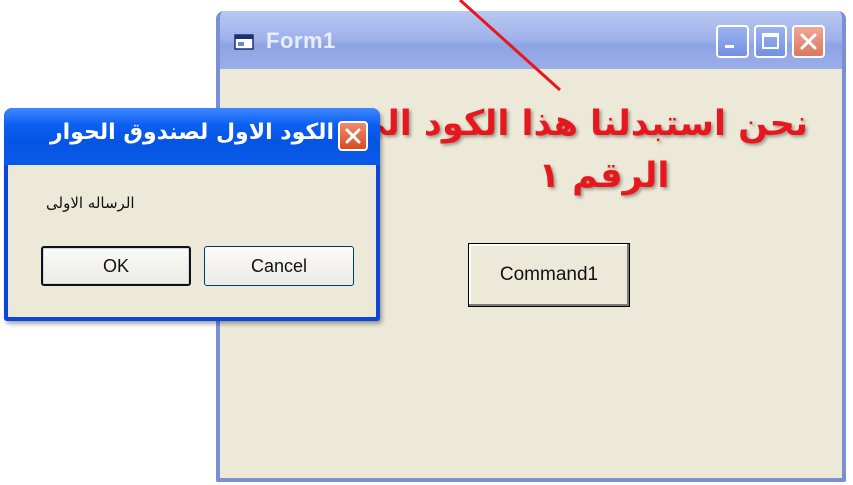 The image size is (853, 485). What do you see at coordinates (732, 41) in the screenshot?
I see `minimize-button` at bounding box center [732, 41].